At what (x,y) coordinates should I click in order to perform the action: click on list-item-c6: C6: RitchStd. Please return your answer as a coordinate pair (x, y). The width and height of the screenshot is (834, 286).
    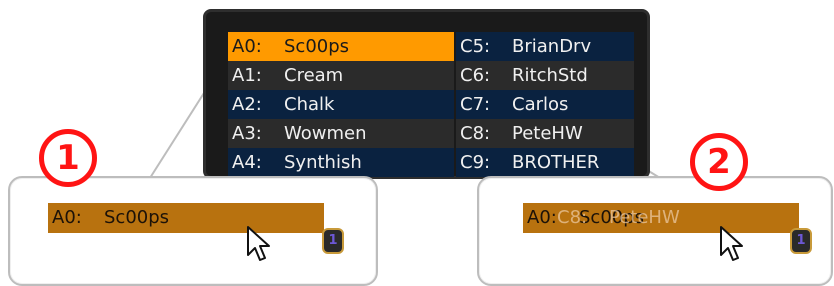
    Looking at the image, I should click on (545, 75).